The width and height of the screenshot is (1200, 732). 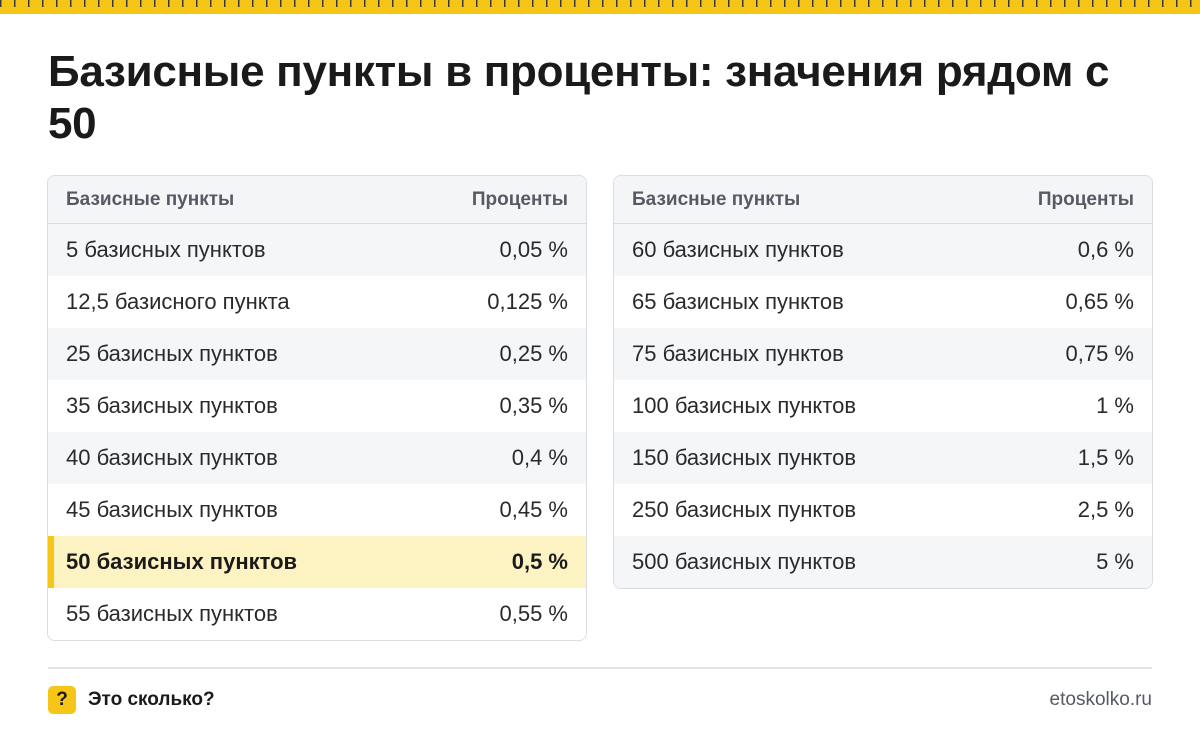 I want to click on cell-percent: 0,25 %, so click(x=534, y=353).